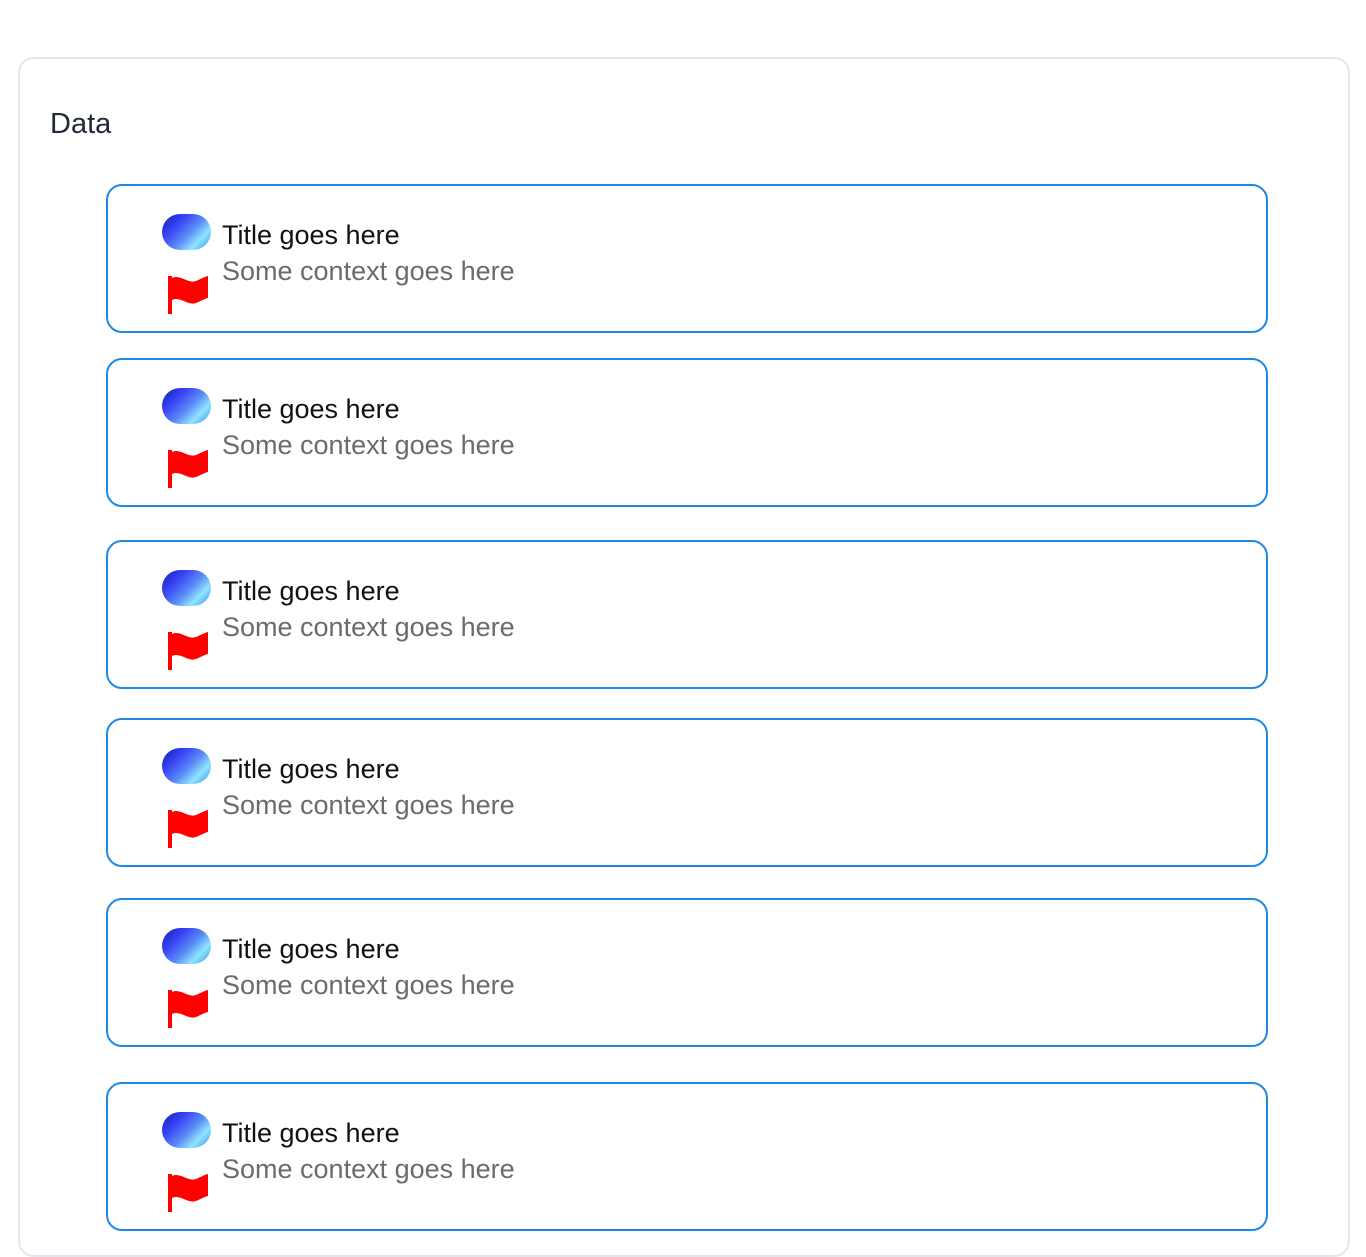 This screenshot has height=1257, width=1366. What do you see at coordinates (81, 124) in the screenshot?
I see `panel-title: Data` at bounding box center [81, 124].